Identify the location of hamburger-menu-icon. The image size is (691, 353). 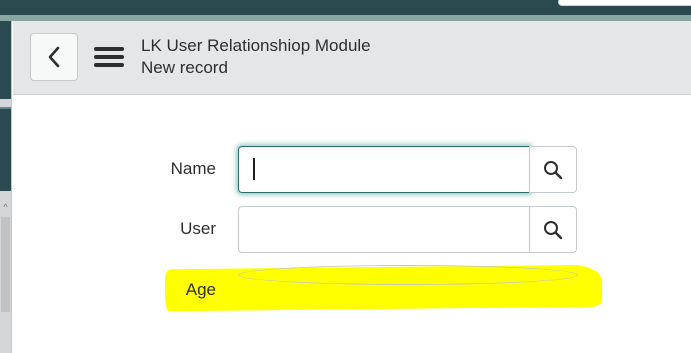
(109, 57).